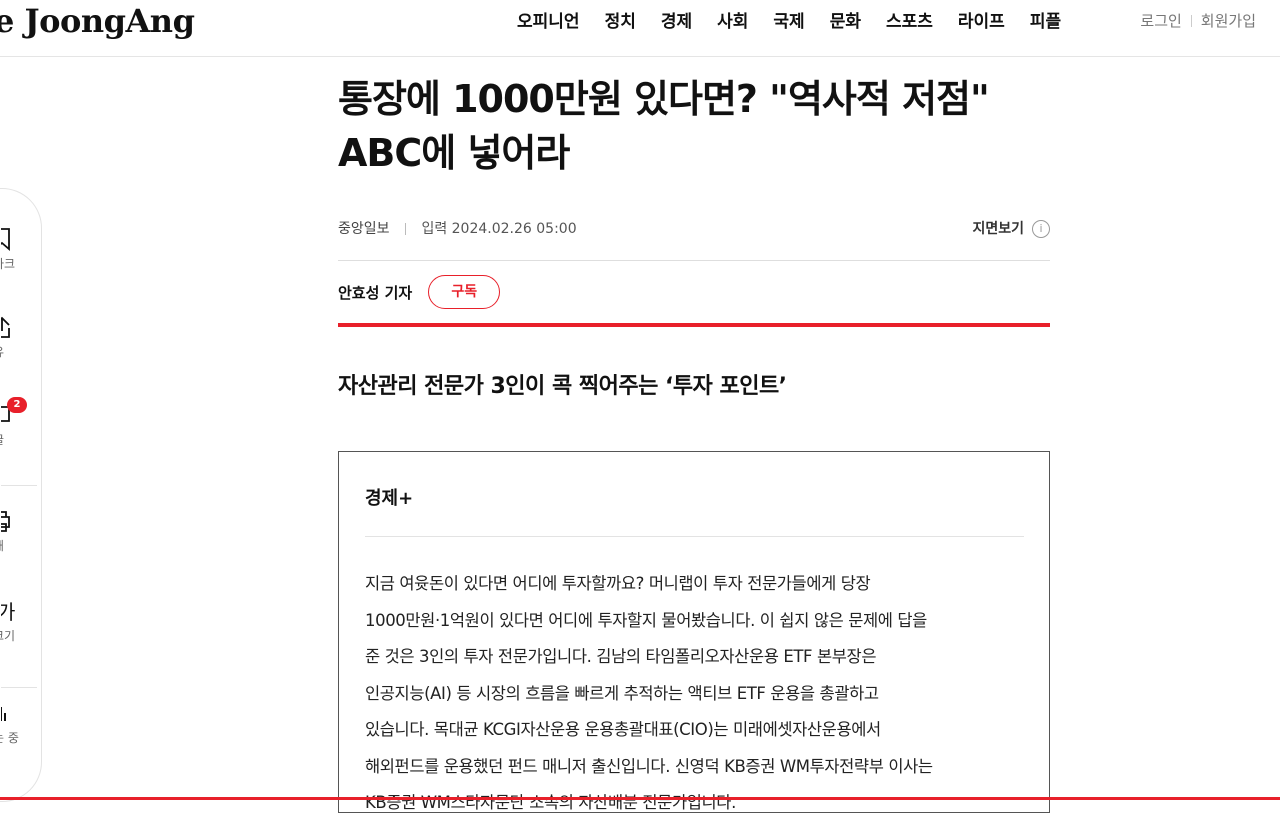 The image size is (1280, 822). Describe the element at coordinates (909, 22) in the screenshot. I see `nav-item-sports: 스포츠` at that location.